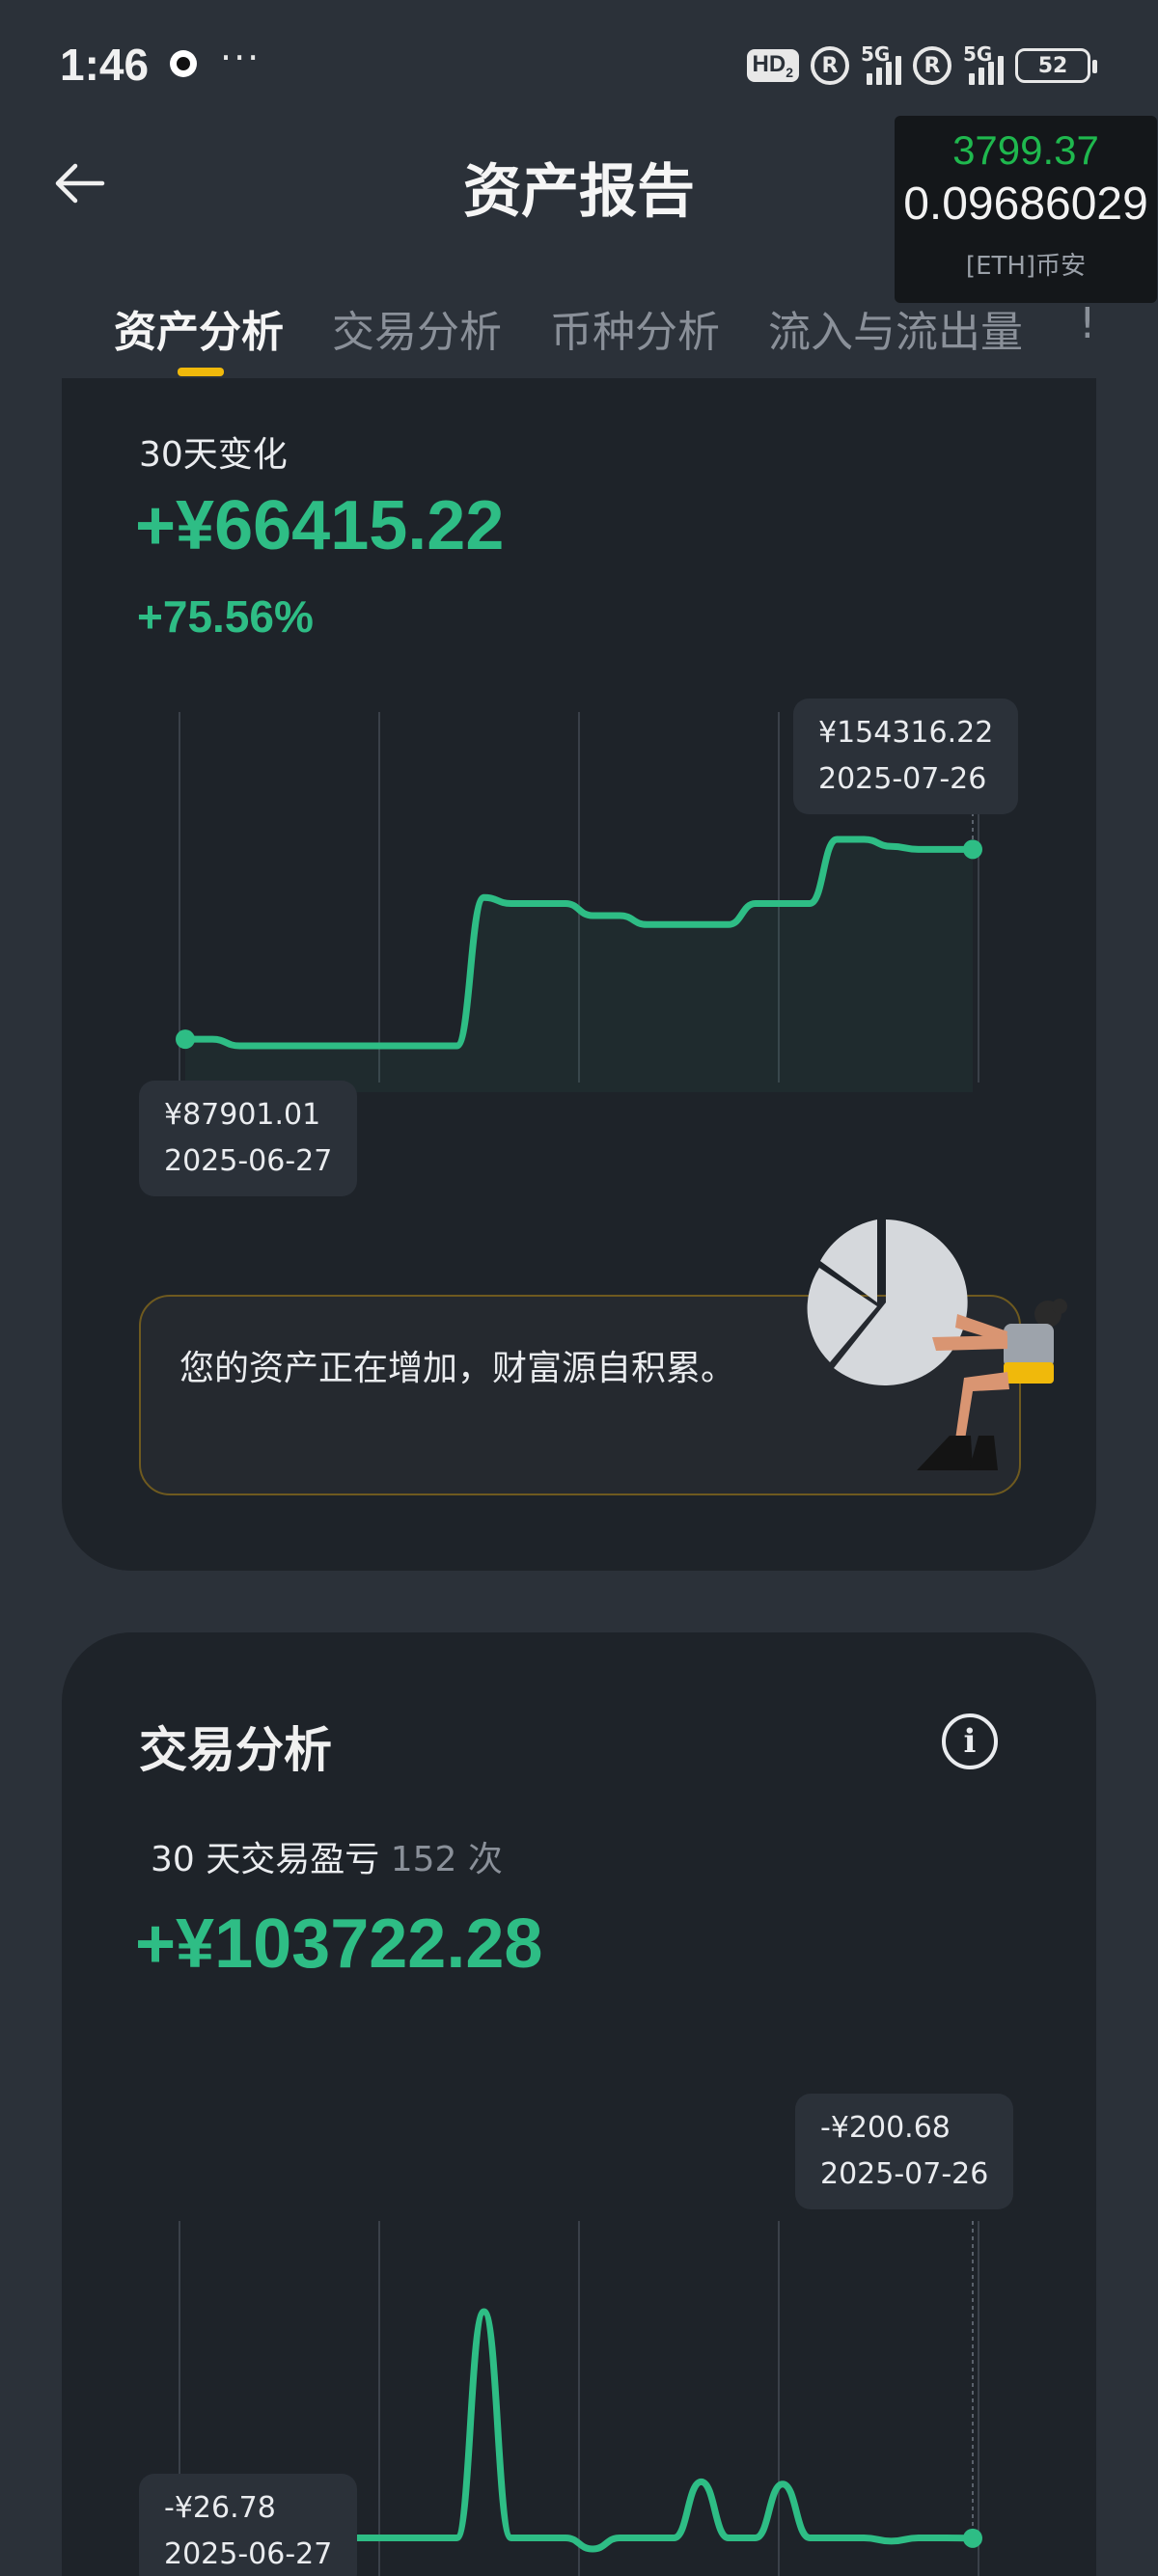  What do you see at coordinates (417, 335) in the screenshot?
I see `tab-trade-analysis: 交易分析` at bounding box center [417, 335].